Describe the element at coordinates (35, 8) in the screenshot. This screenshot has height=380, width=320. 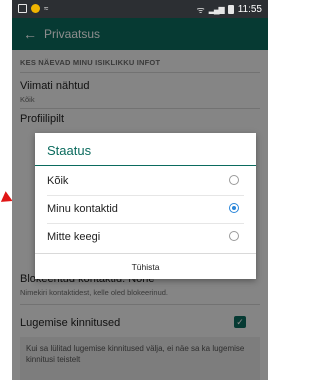
I see `app-notification-icon` at that location.